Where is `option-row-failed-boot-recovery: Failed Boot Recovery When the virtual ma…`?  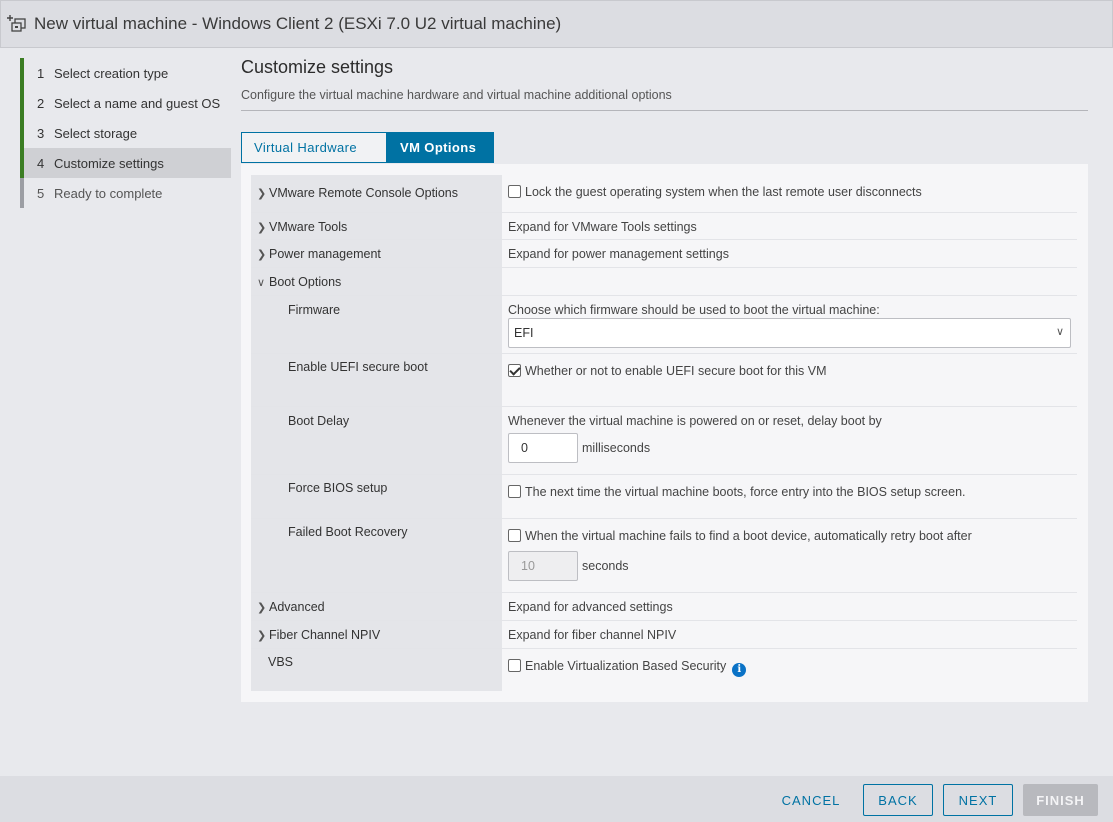 option-row-failed-boot-recovery: Failed Boot Recovery When the virtual ma… is located at coordinates (664, 556).